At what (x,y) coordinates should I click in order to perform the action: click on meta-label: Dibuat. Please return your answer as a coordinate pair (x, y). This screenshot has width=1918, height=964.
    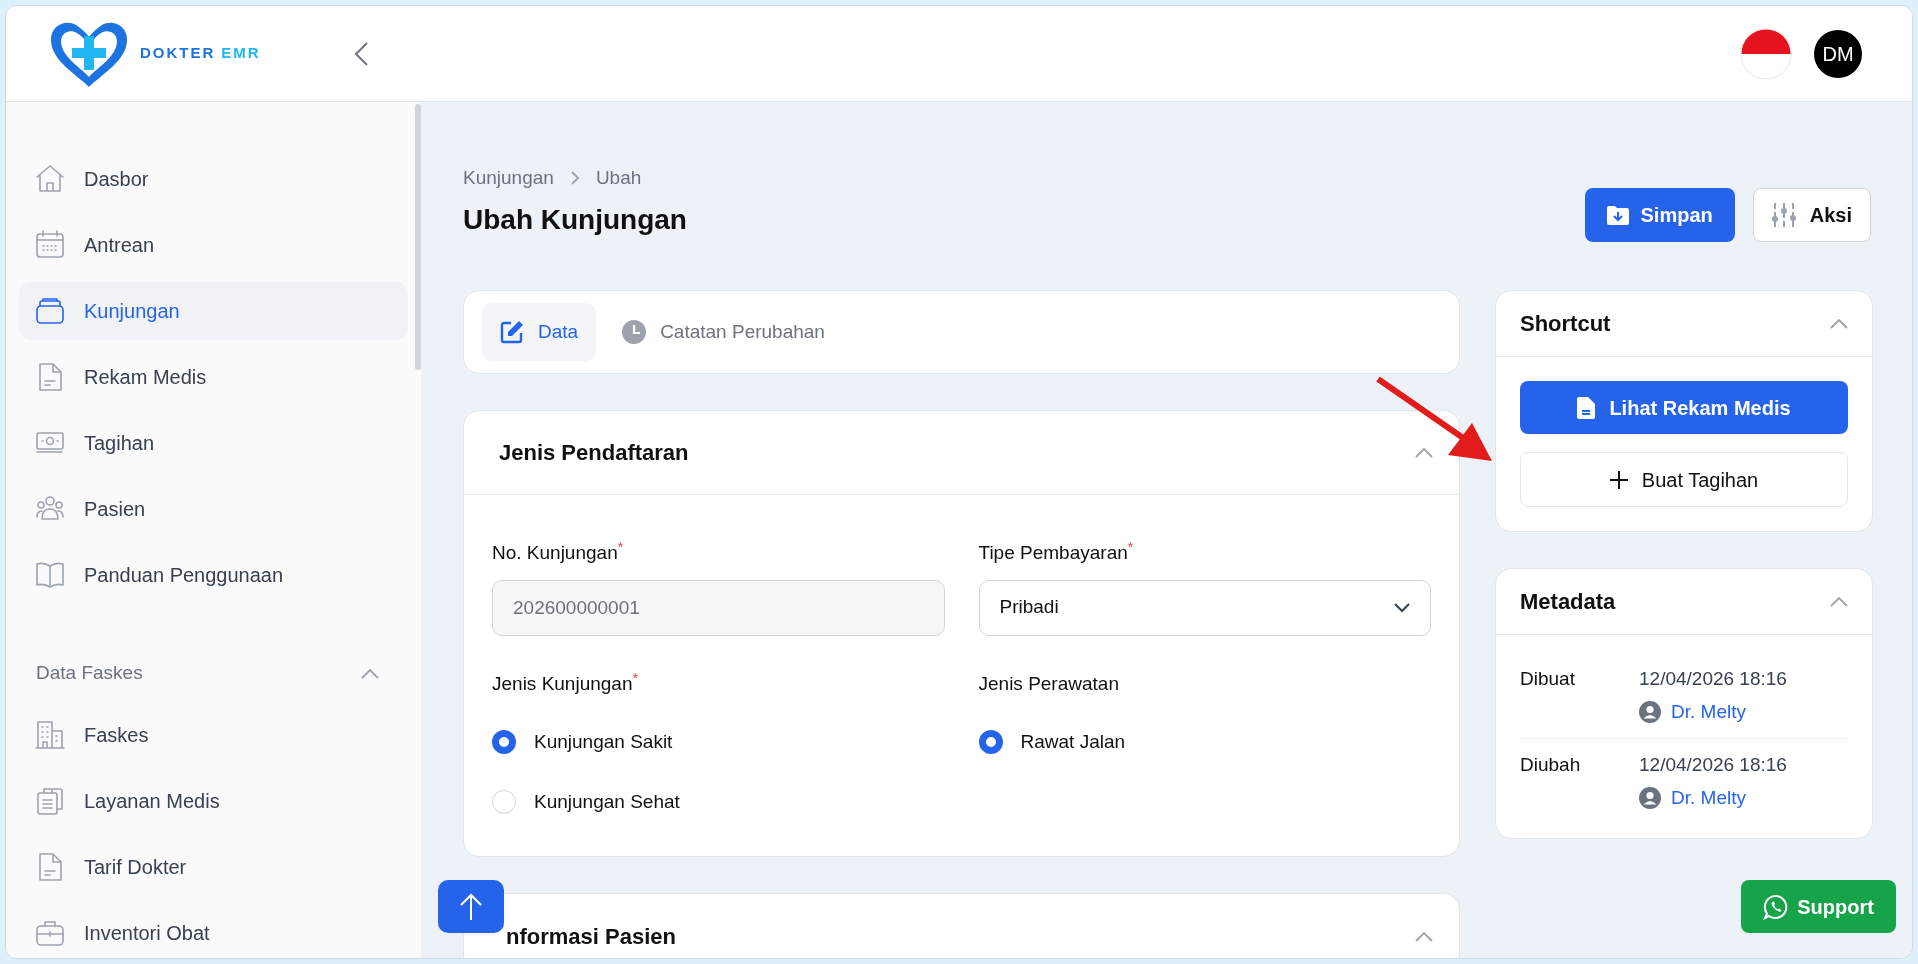
    Looking at the image, I should click on (1548, 679).